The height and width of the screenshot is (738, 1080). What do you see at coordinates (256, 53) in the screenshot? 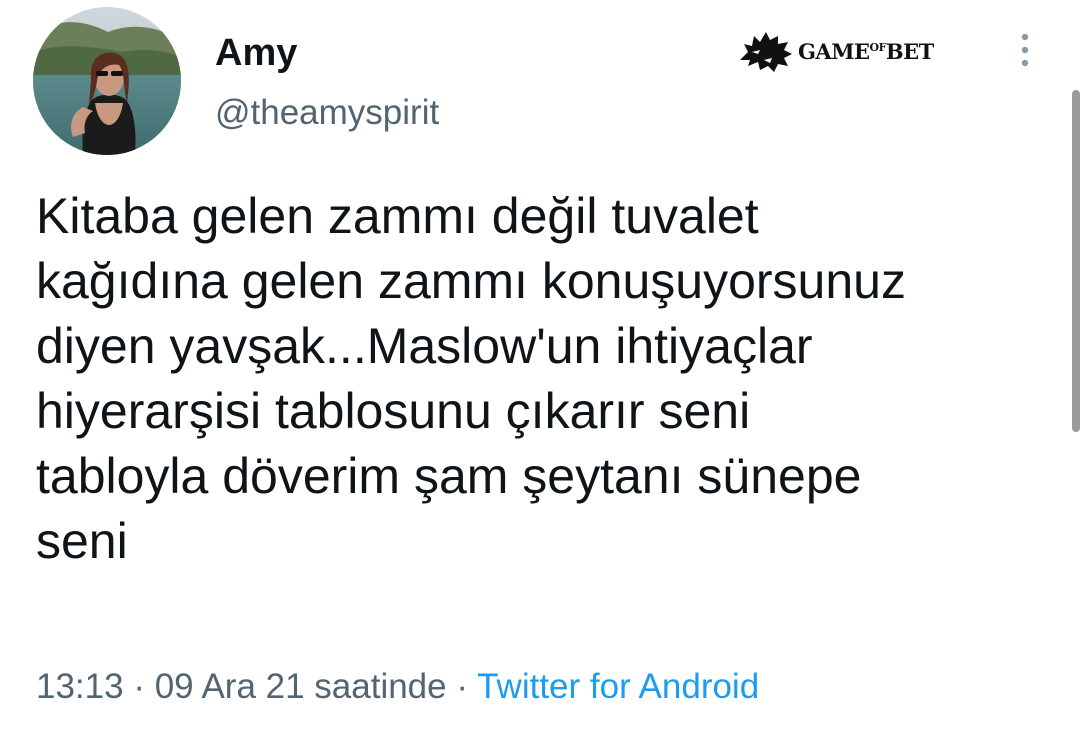
I see `author-display-name: Amy` at bounding box center [256, 53].